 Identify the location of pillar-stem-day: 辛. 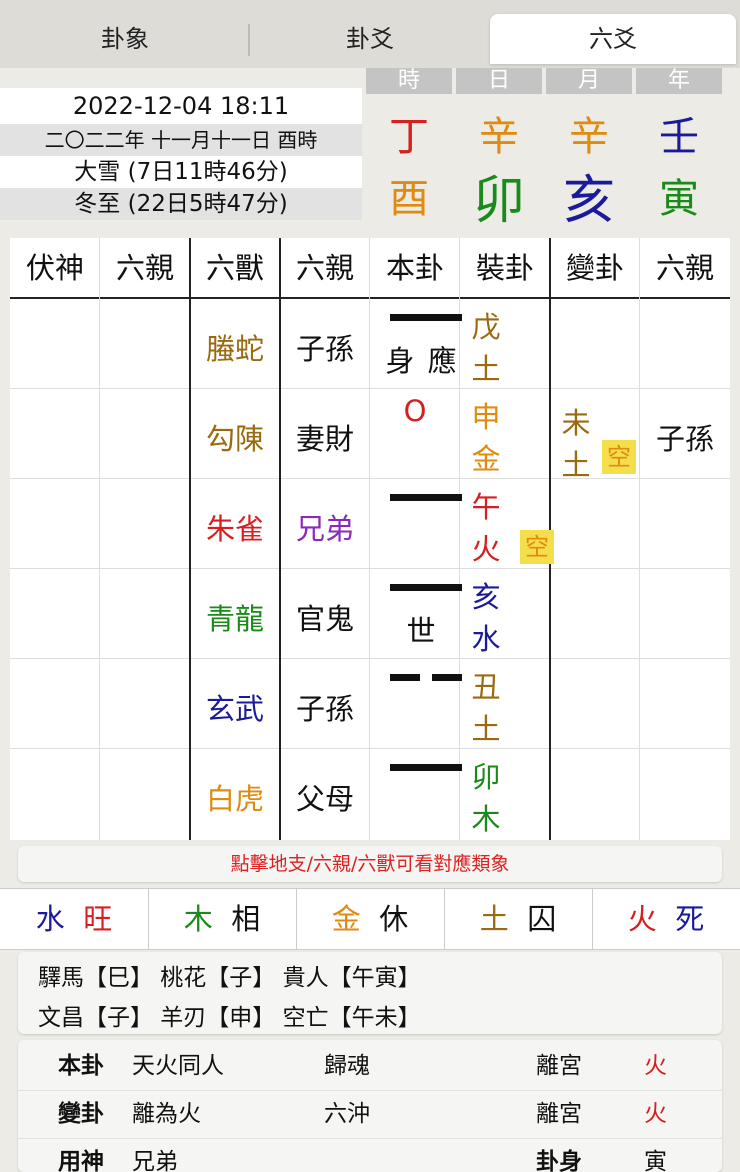
(499, 133).